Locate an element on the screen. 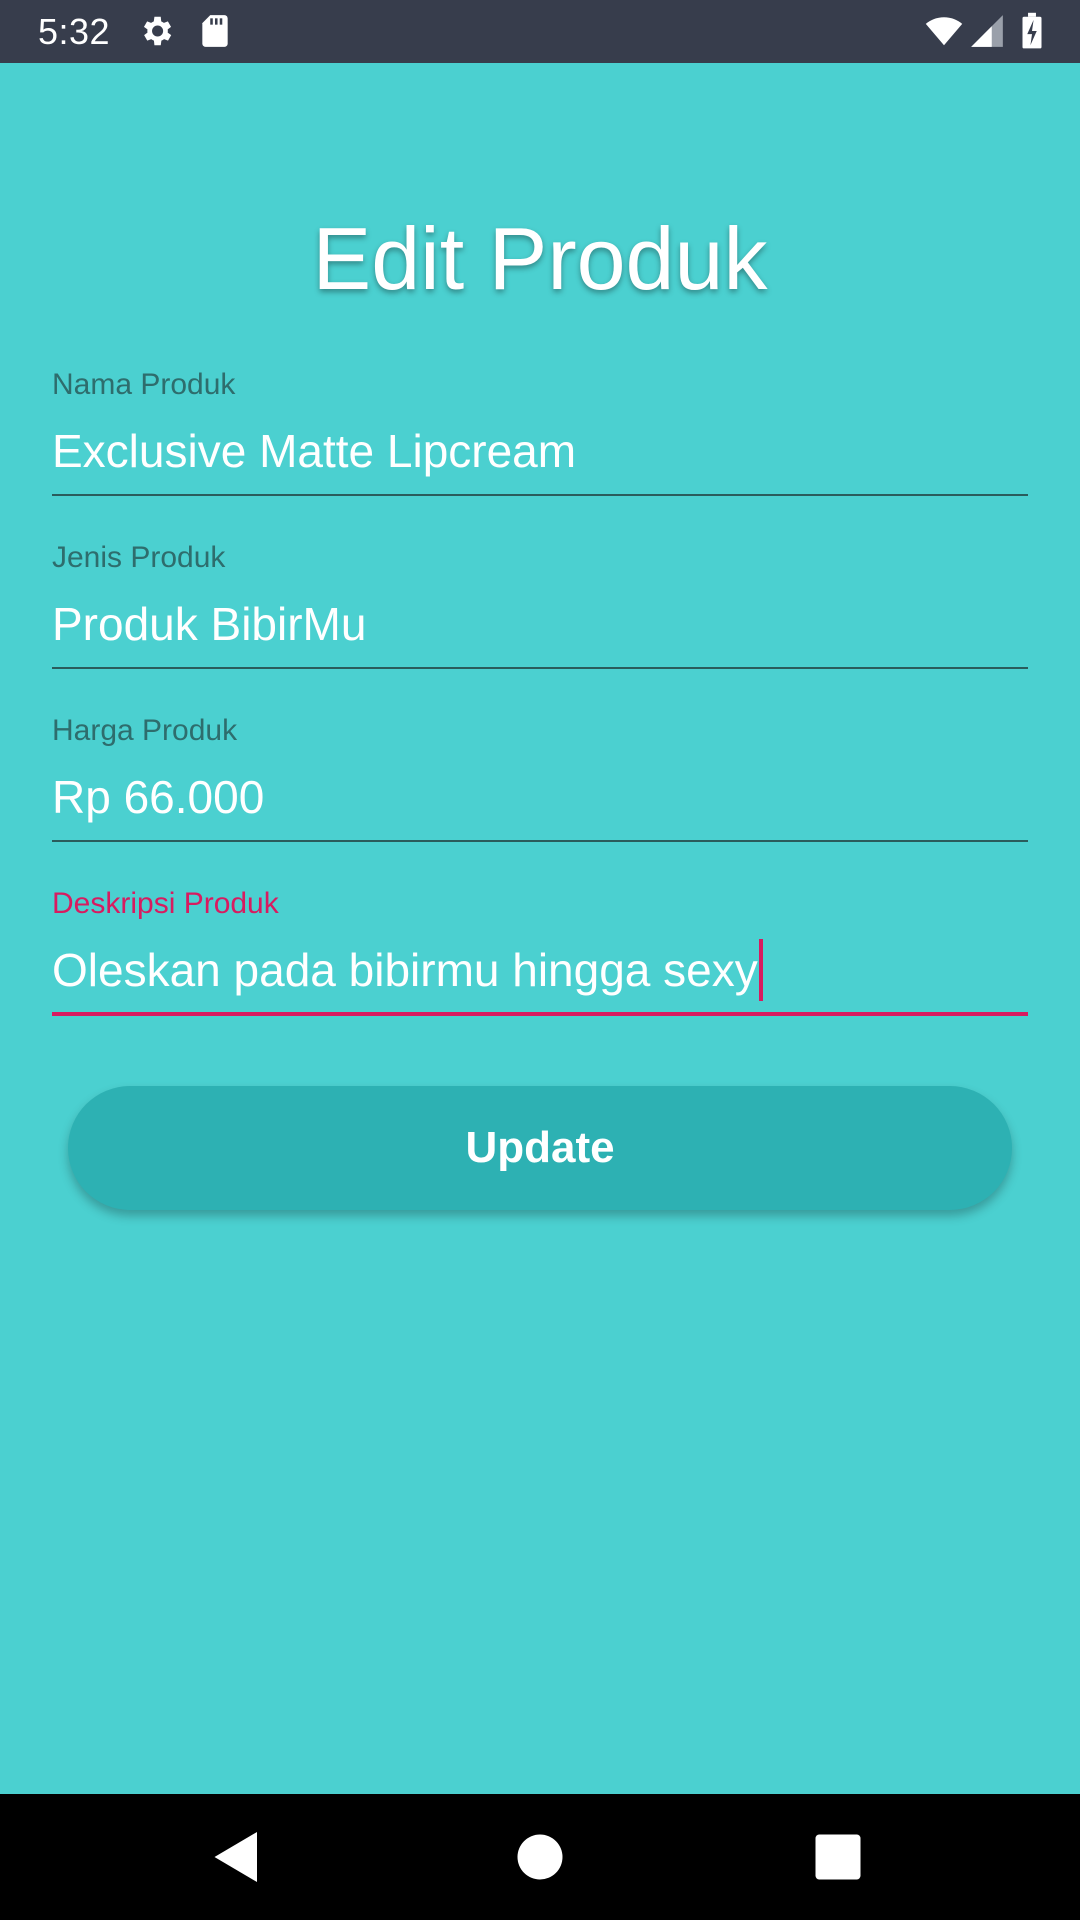  navigation-bar is located at coordinates (540, 1857).